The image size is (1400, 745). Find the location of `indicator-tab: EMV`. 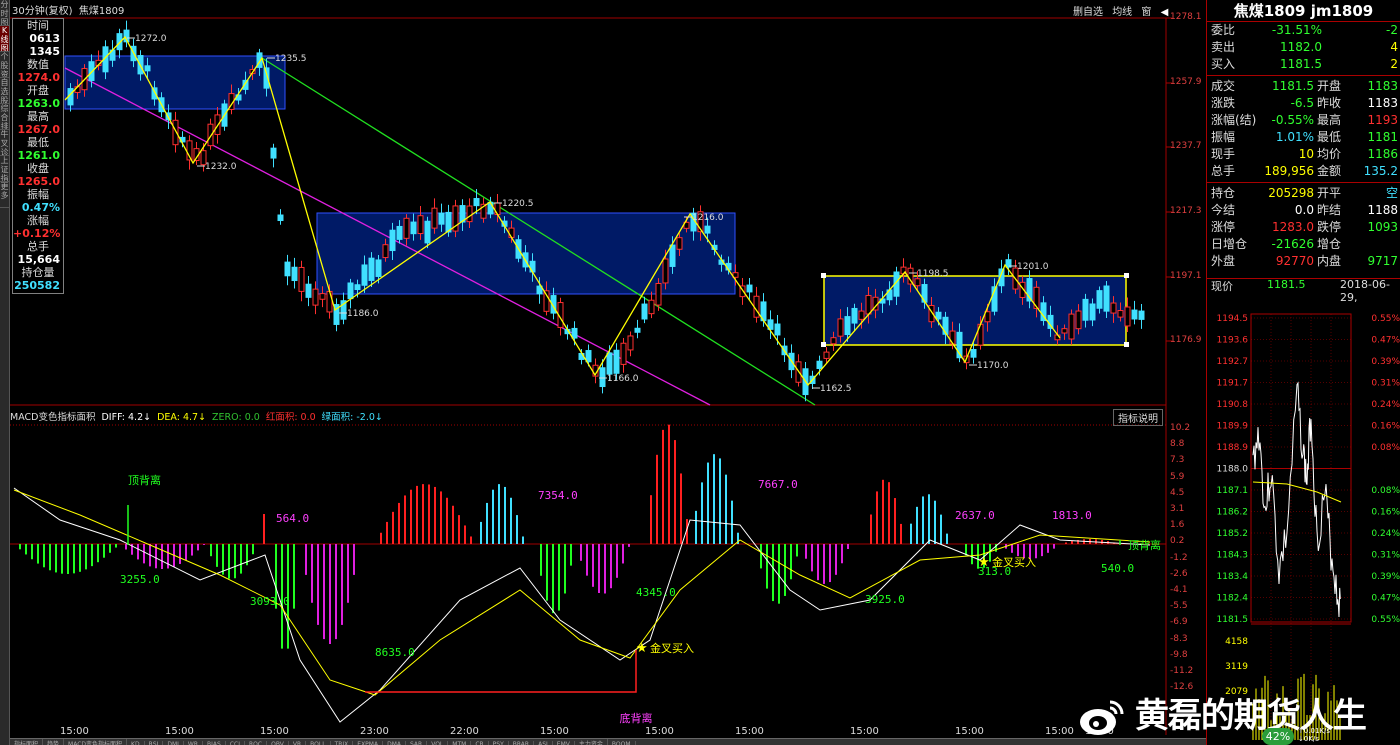

indicator-tab: EMV is located at coordinates (564, 743).